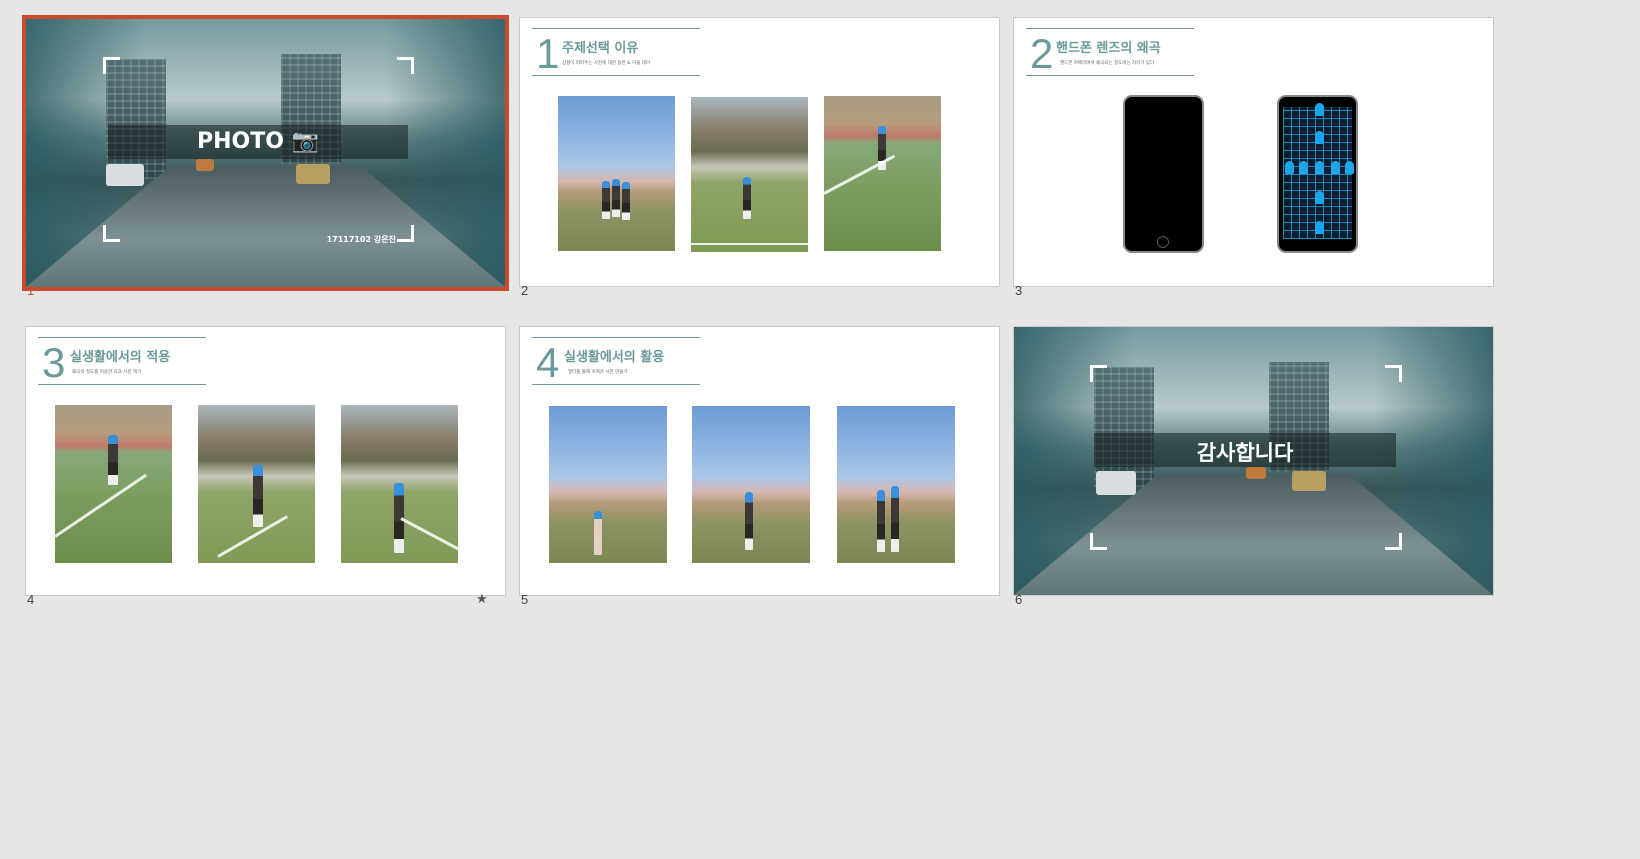 The height and width of the screenshot is (859, 1640). I want to click on slide-heading: 실생활에서의 활용, so click(614, 357).